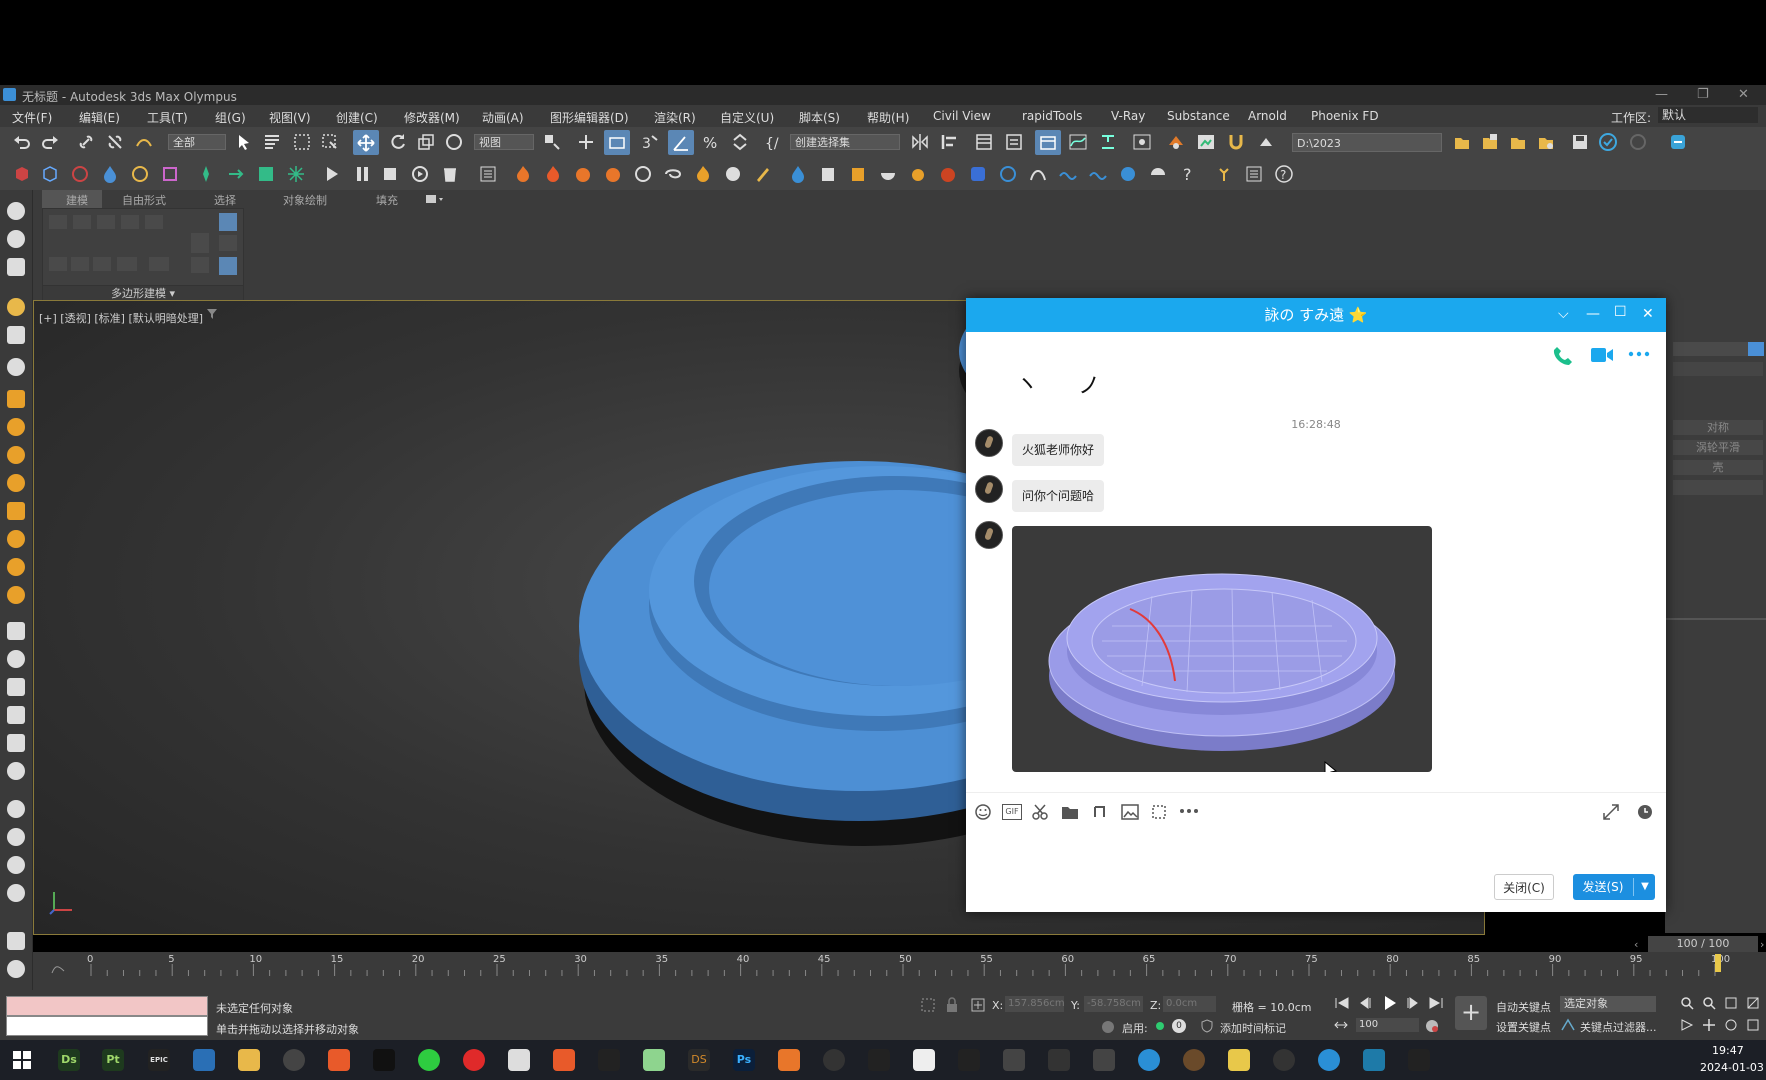 Image resolution: width=1766 pixels, height=1080 pixels. Describe the element at coordinates (948, 174) in the screenshot. I see `bomb-icon` at that location.